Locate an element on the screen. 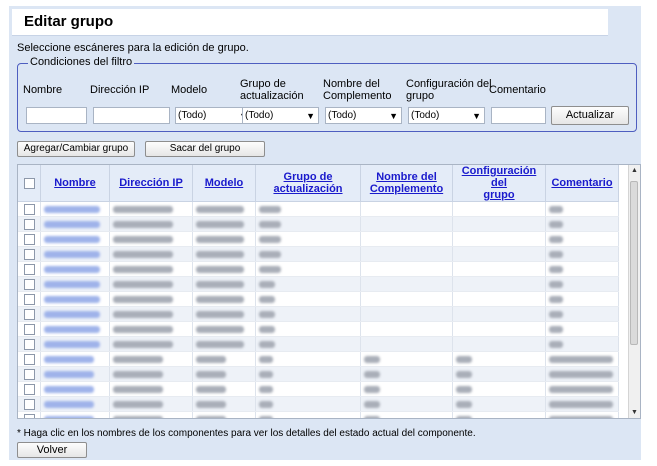 Image resolution: width=657 pixels, height=466 pixels. vertical-scrollbar: ▲ ▼ is located at coordinates (634, 291).